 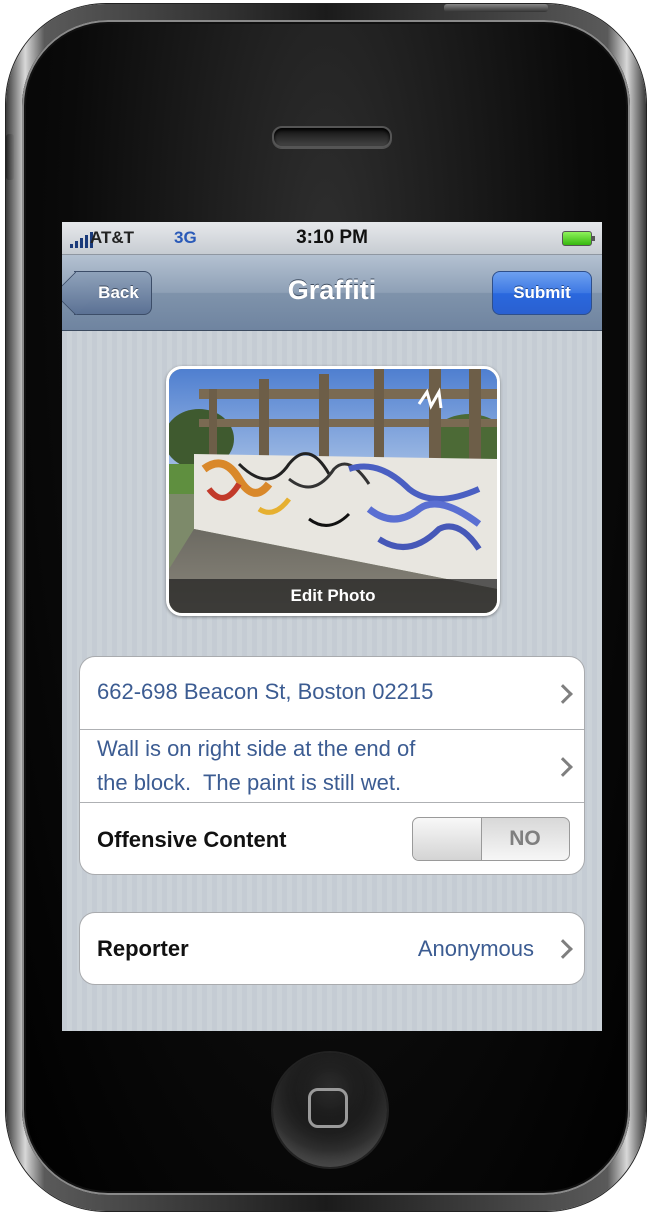 I want to click on sleep-button, so click(x=496, y=8).